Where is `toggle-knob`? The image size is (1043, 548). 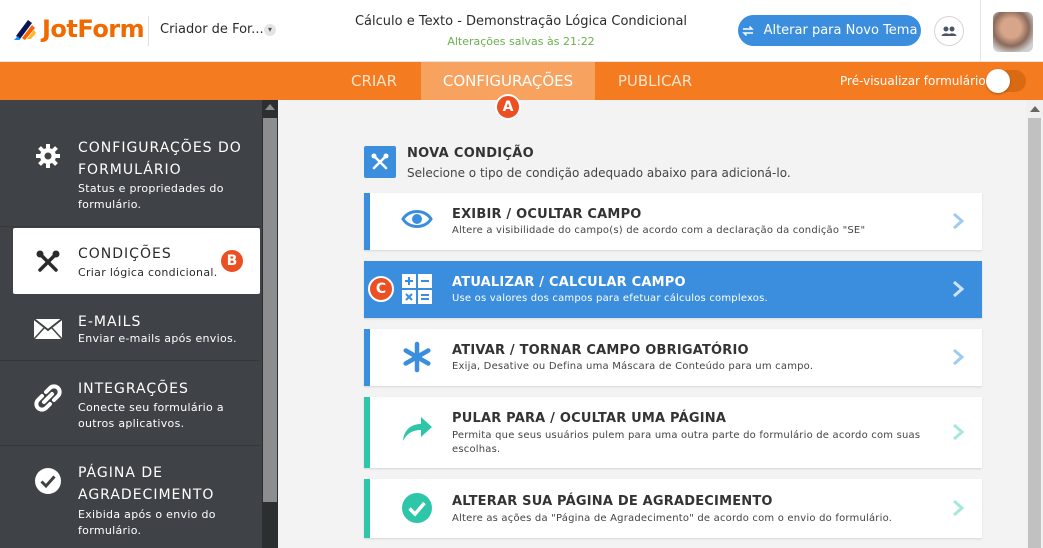 toggle-knob is located at coordinates (998, 81).